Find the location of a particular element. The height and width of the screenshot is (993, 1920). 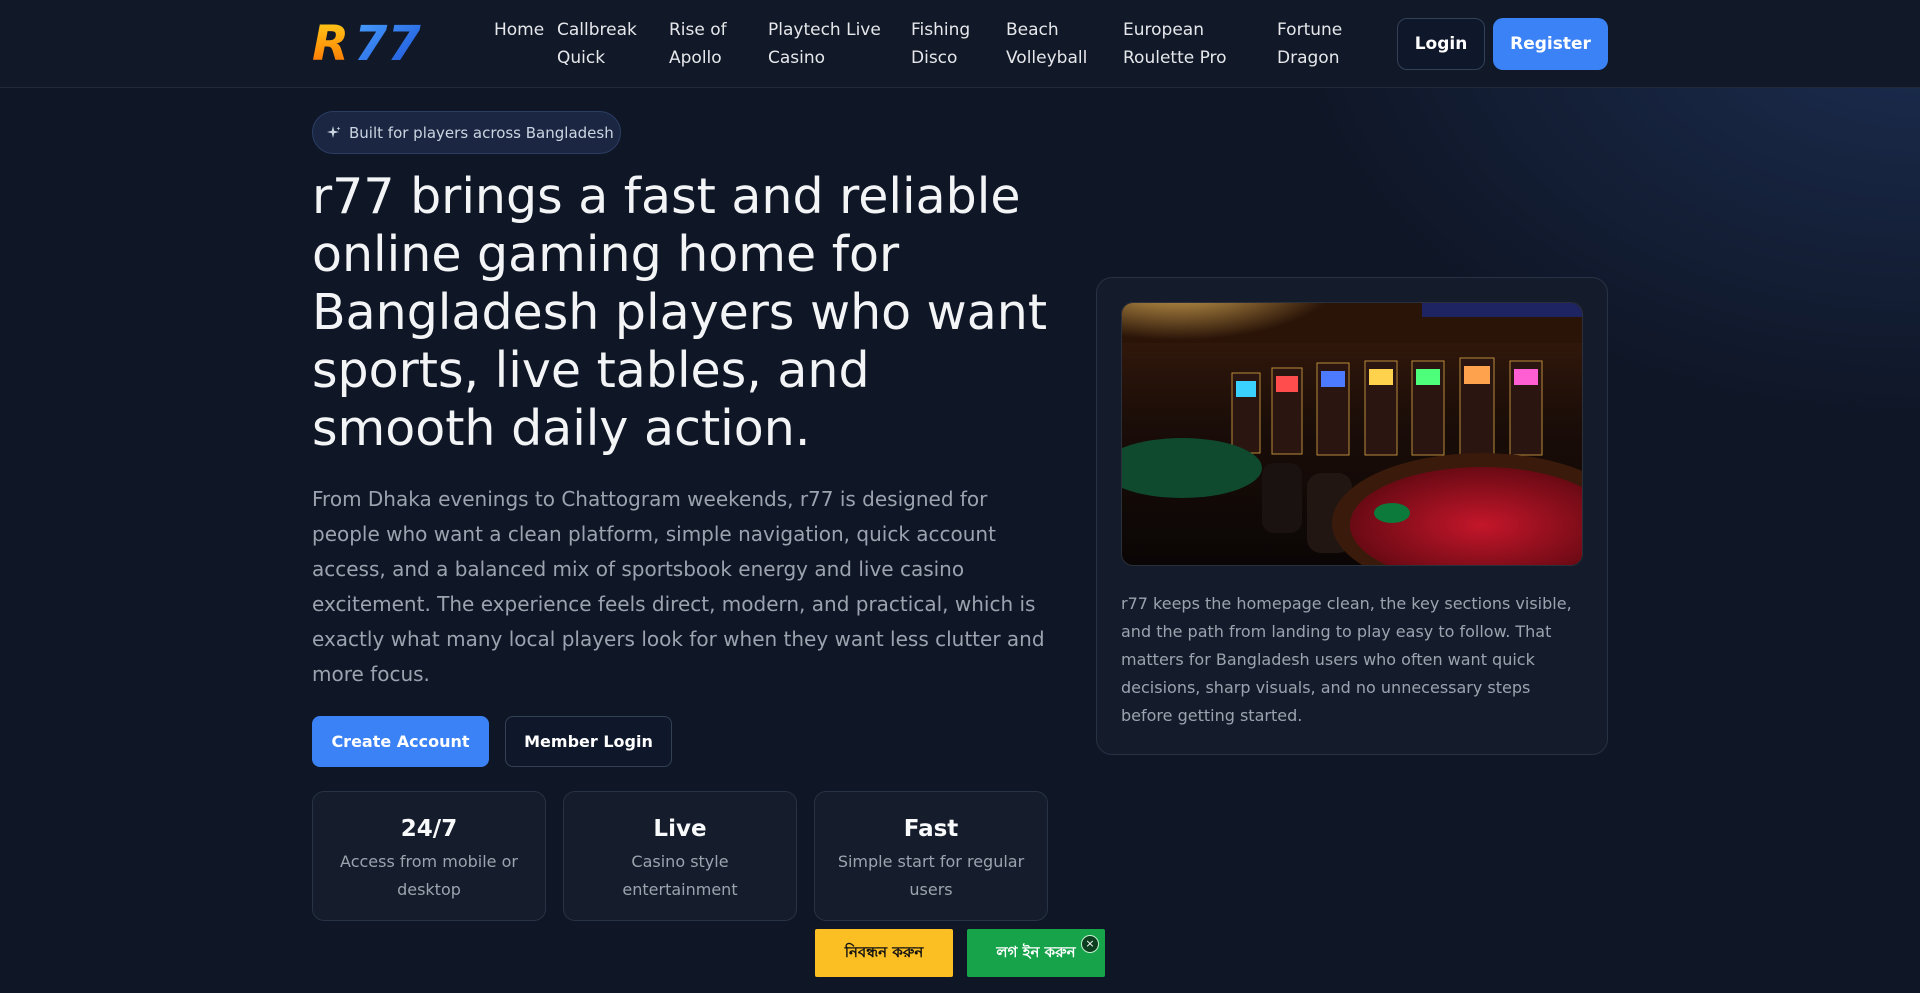

svg-text: 77 is located at coordinates (387, 43).